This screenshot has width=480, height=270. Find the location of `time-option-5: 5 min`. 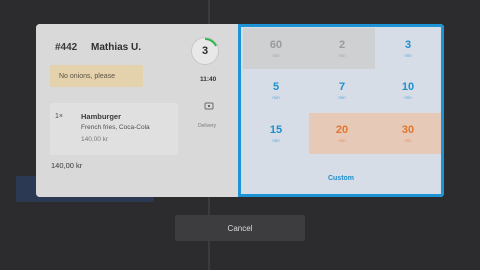

time-option-5: 5 min is located at coordinates (276, 90).